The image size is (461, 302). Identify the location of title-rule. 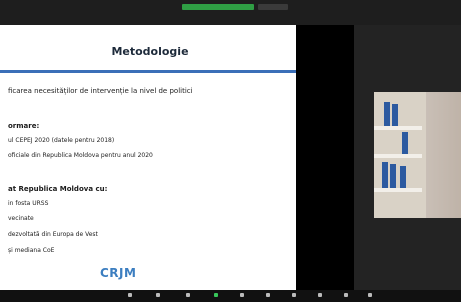
(148, 71).